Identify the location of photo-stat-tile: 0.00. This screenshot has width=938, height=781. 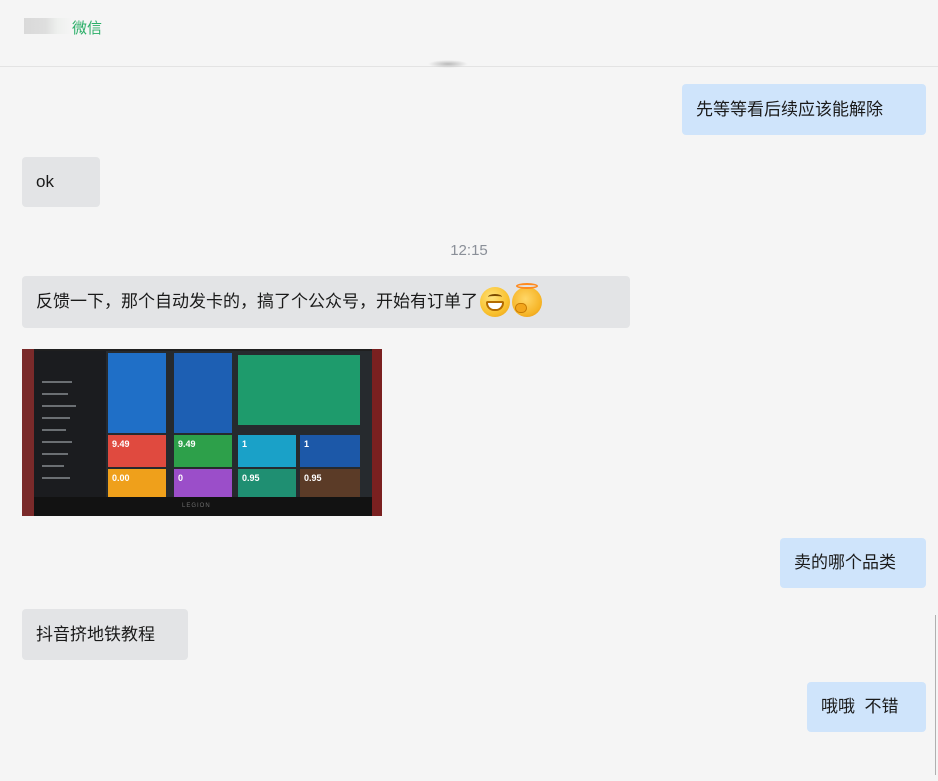
(137, 483).